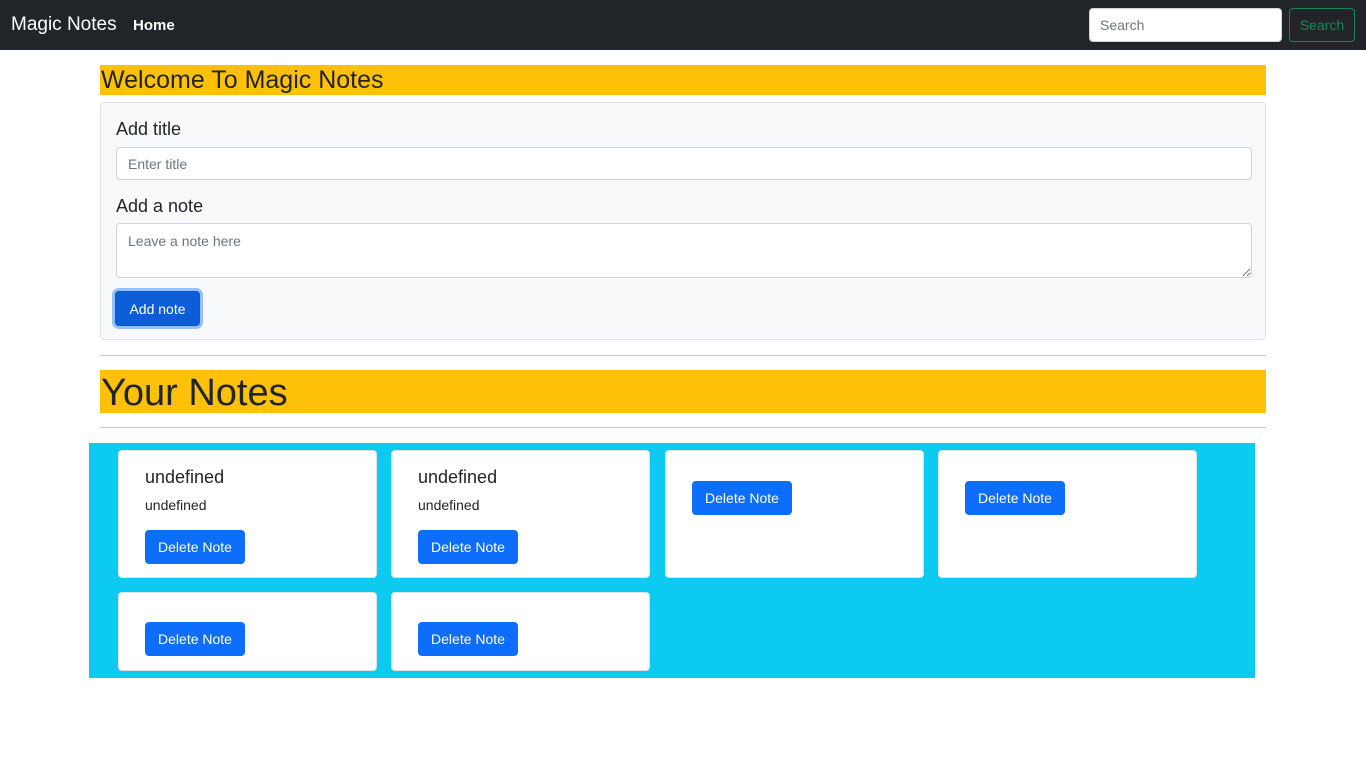 This screenshot has height=768, width=1366. I want to click on nav-link-home: Home, so click(154, 26).